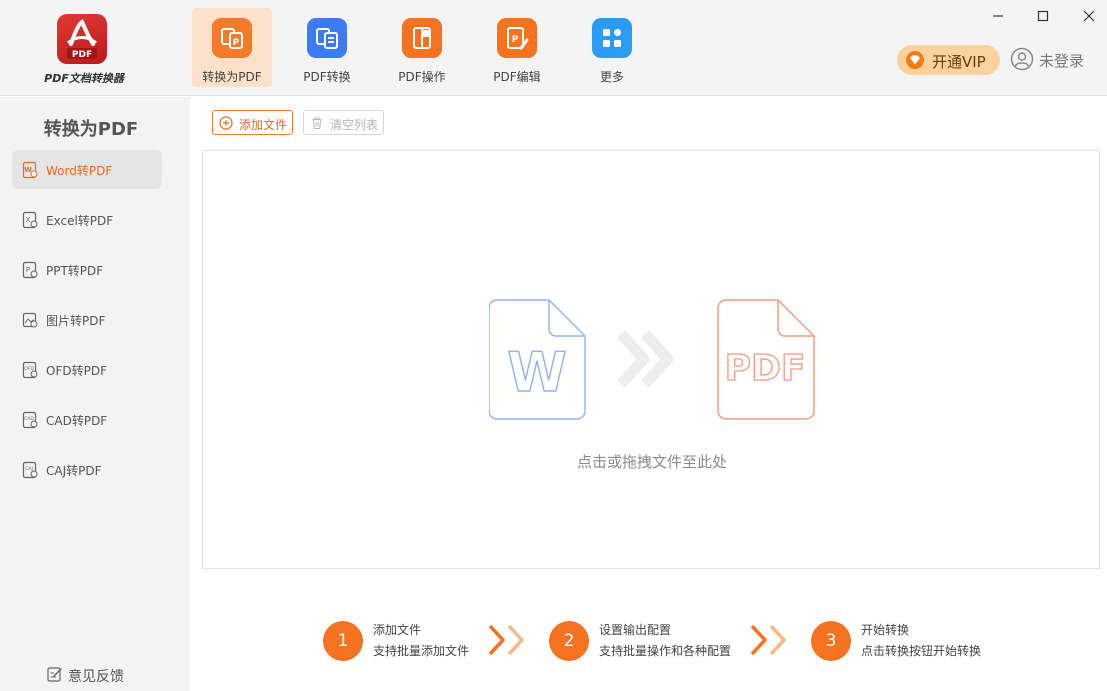  I want to click on tool-pdf-edit: P PDF编辑, so click(517, 47).